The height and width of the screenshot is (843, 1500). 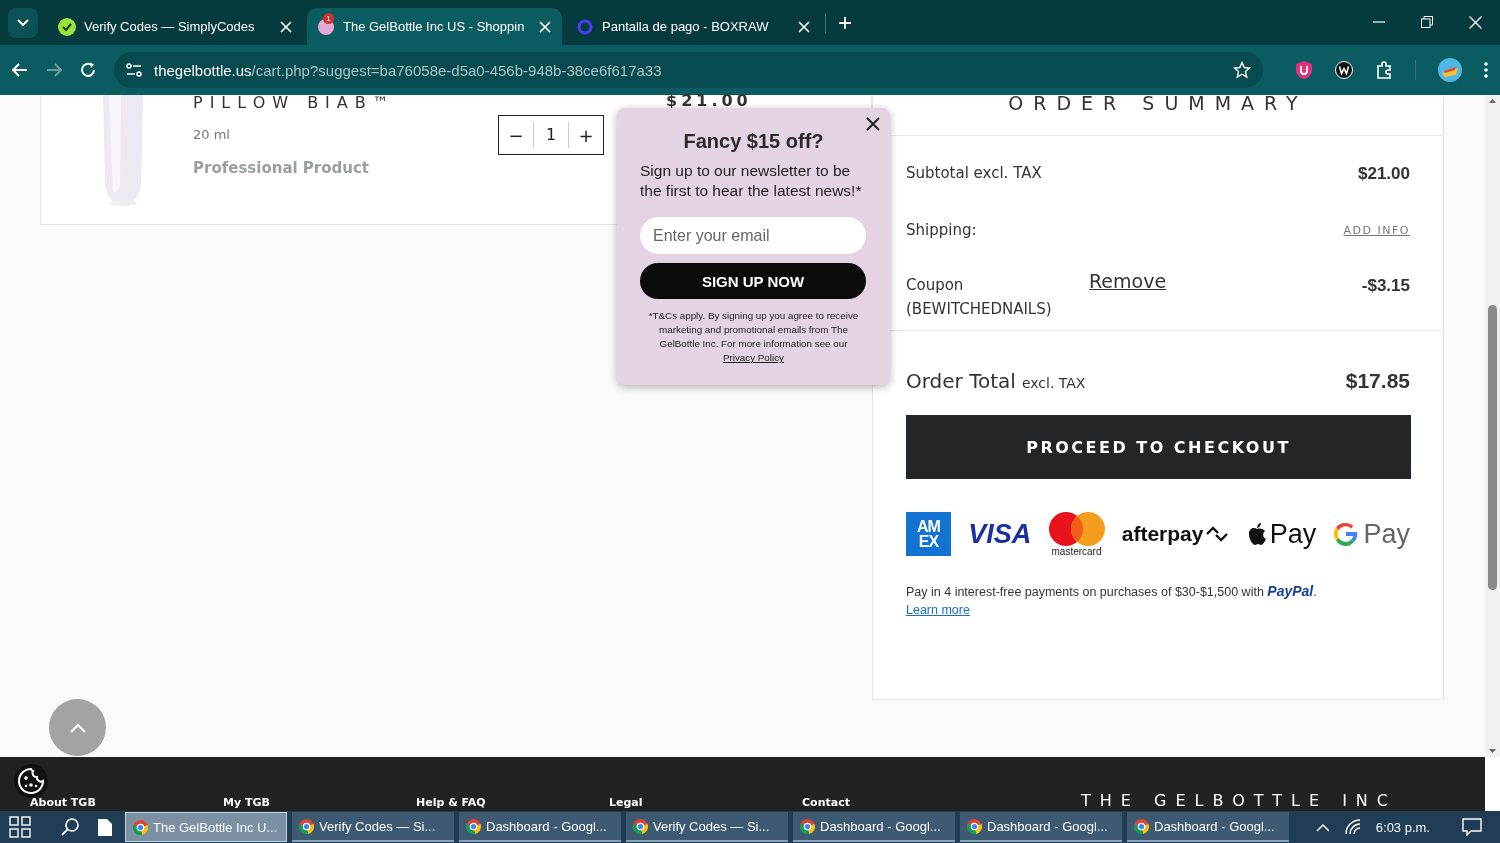 I want to click on increase-button: +, so click(x=586, y=135).